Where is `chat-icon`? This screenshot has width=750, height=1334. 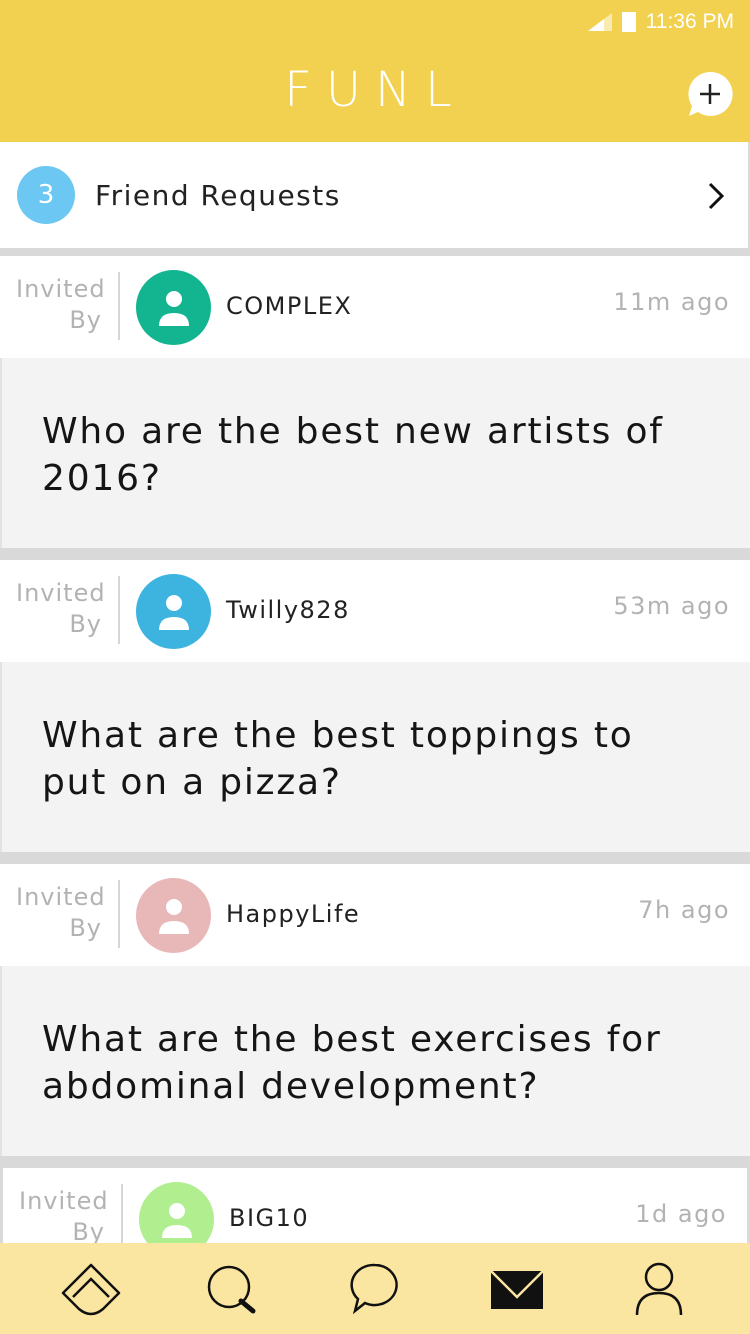 chat-icon is located at coordinates (374, 1288).